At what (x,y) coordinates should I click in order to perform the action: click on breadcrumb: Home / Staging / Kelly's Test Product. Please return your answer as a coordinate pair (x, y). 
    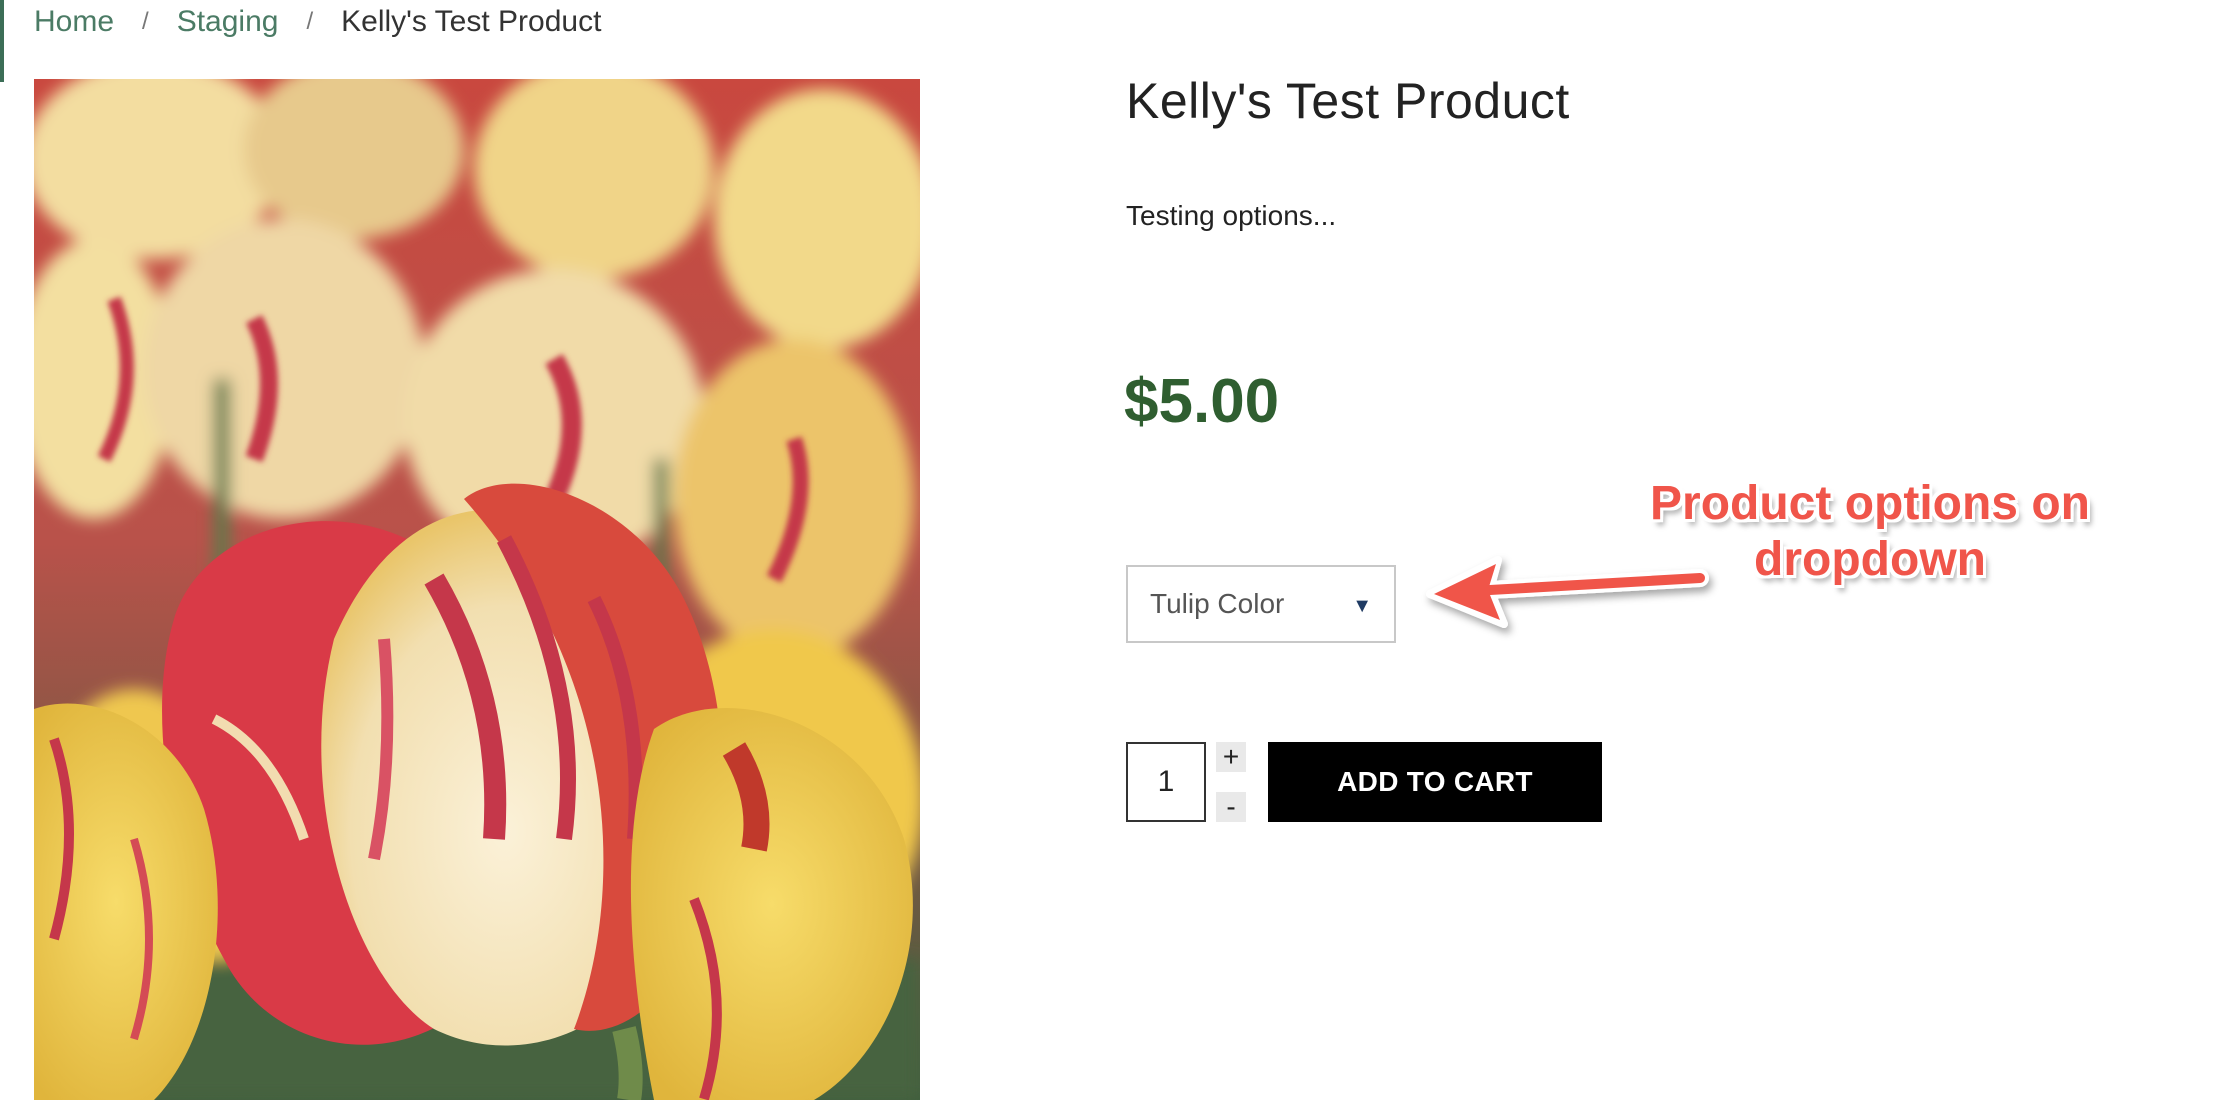
    Looking at the image, I should click on (317, 22).